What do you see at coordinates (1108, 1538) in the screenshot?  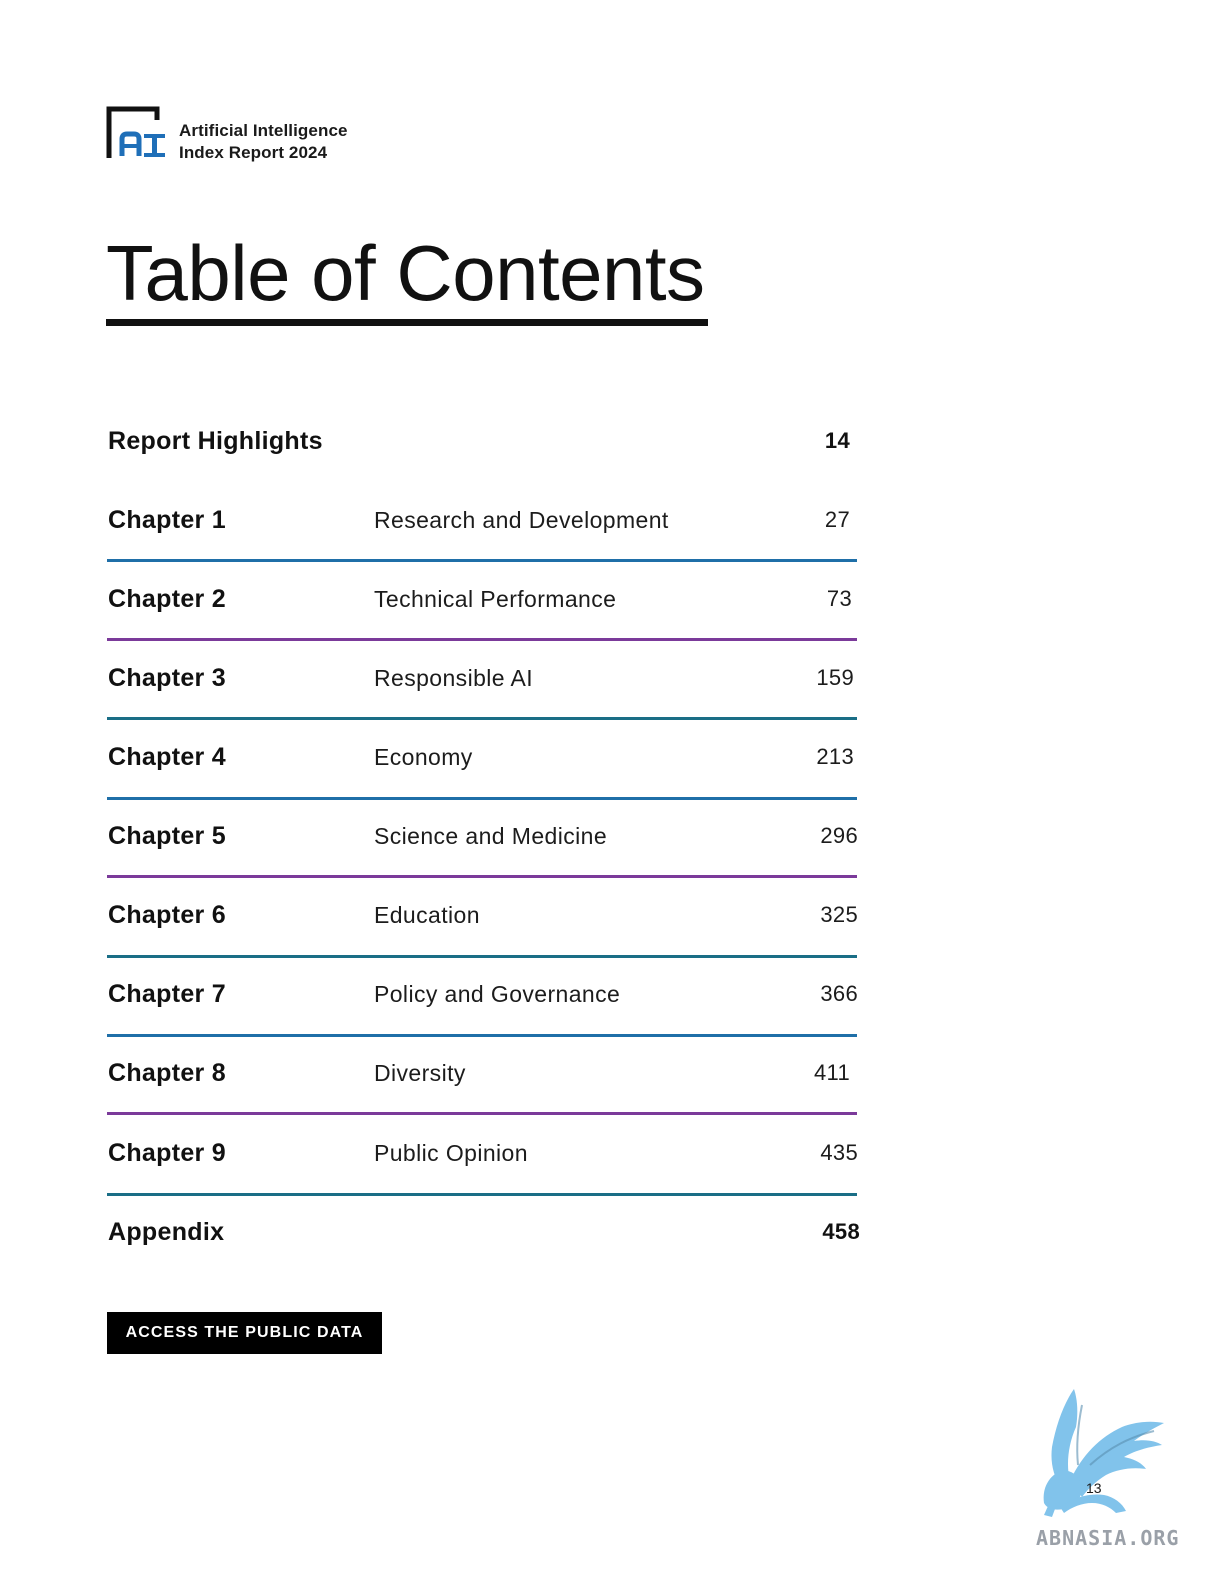 I see `watermark-text: ABNASIA.ORG` at bounding box center [1108, 1538].